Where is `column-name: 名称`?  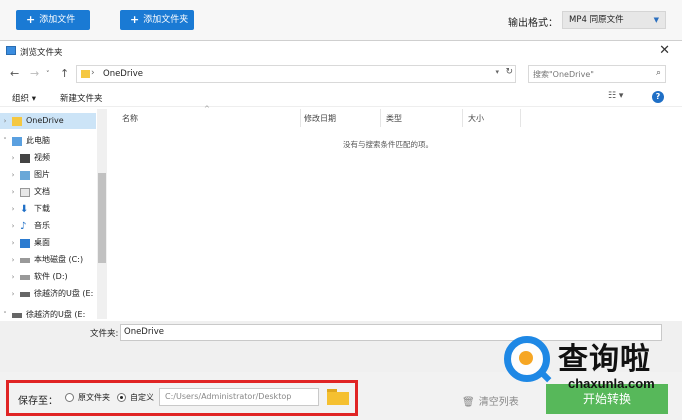
column-name: 名称 is located at coordinates (130, 118).